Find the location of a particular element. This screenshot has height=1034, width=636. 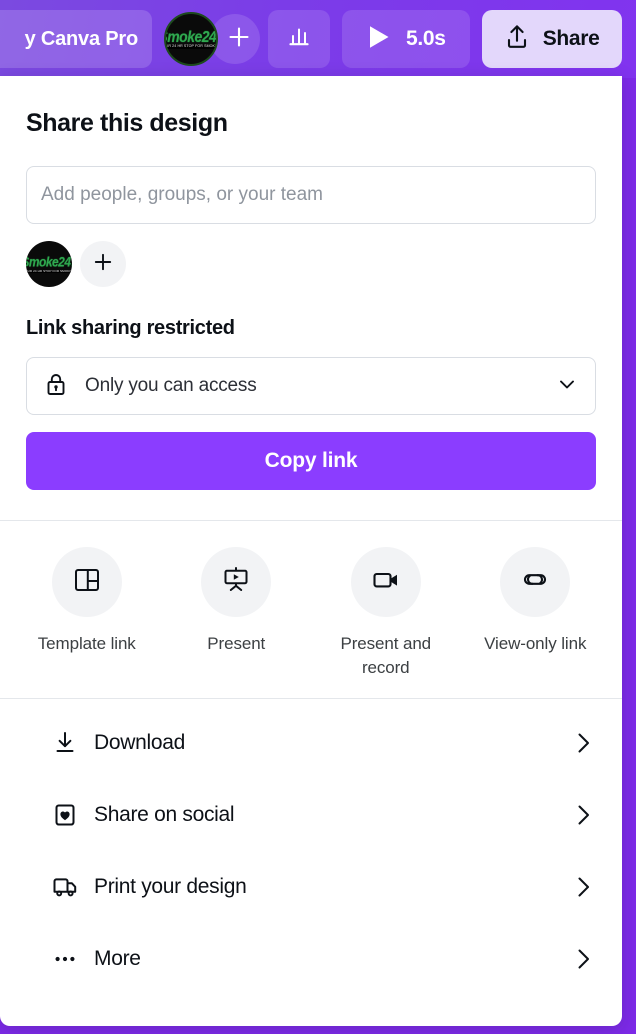

stats-button is located at coordinates (299, 39).